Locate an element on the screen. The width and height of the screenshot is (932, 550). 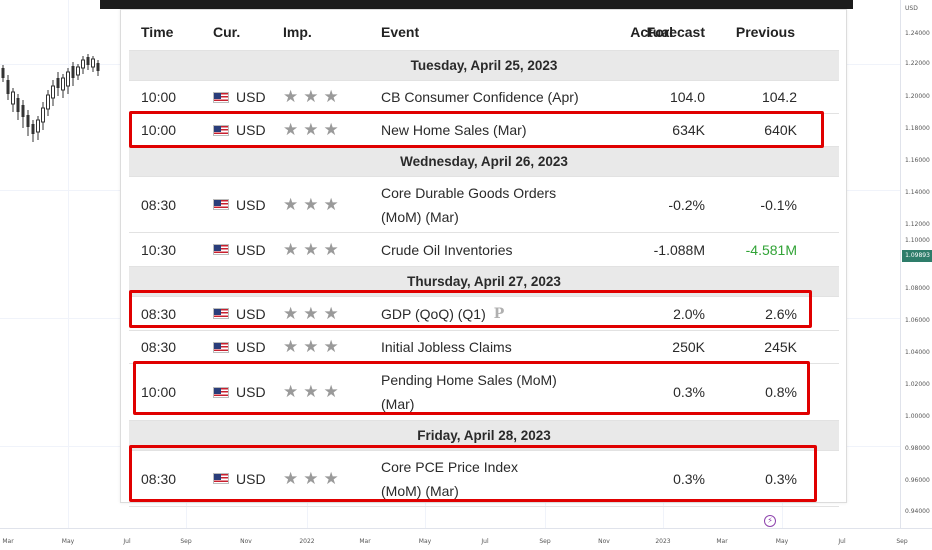
lightning-icon: ⚡ is located at coordinates (770, 521).